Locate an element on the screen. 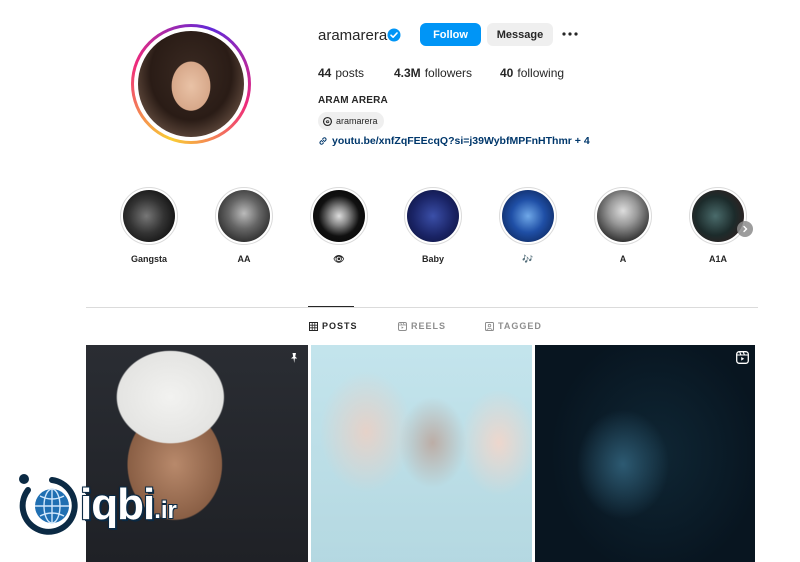  posts-count: 44 is located at coordinates (325, 73).